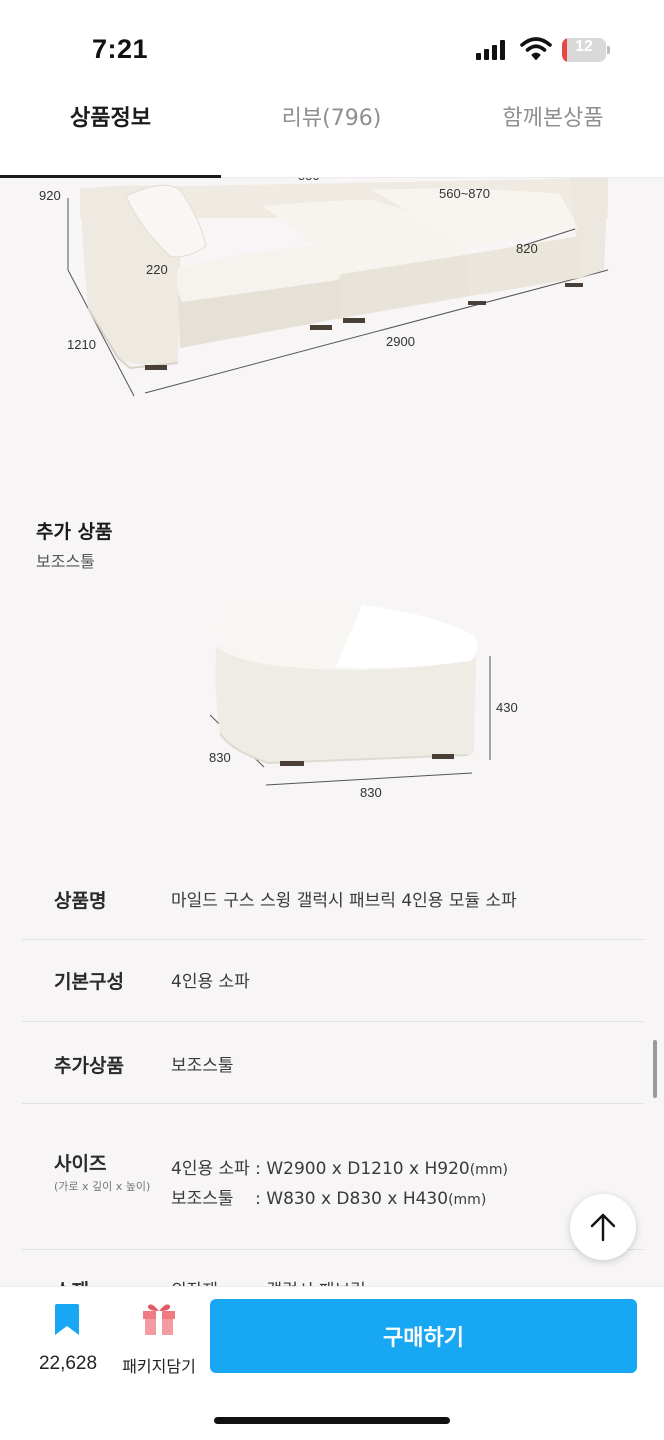 The width and height of the screenshot is (664, 1440). What do you see at coordinates (584, 46) in the screenshot?
I see `battery-level: 12` at bounding box center [584, 46].